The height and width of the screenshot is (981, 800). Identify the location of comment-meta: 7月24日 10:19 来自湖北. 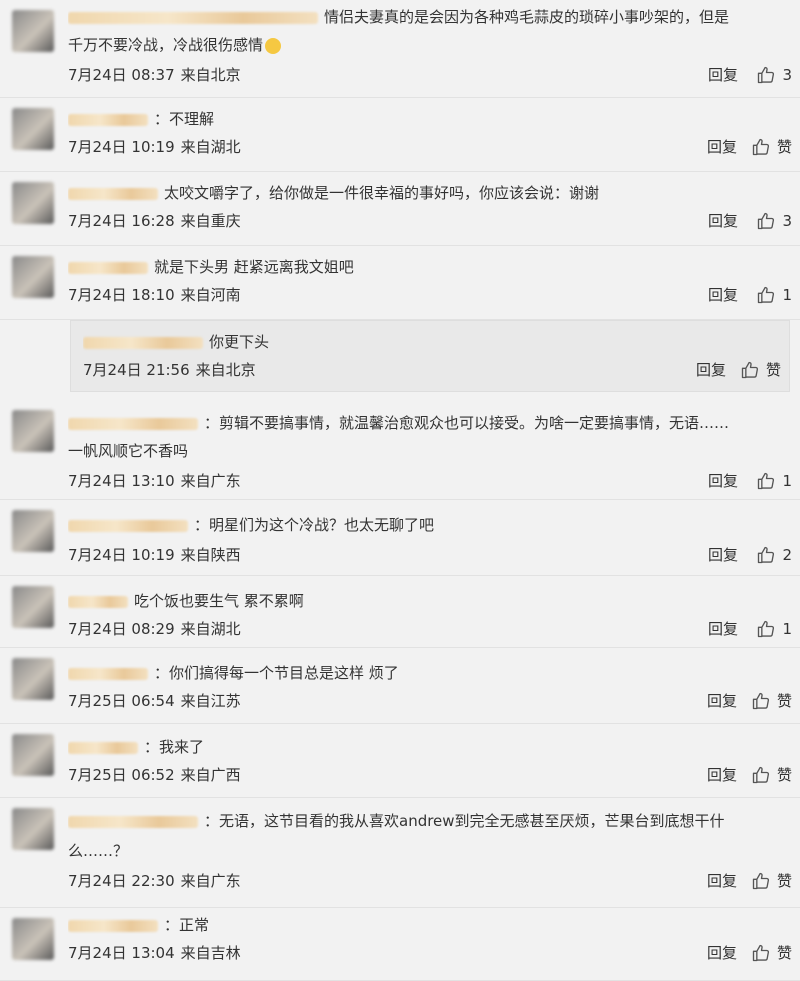
(157, 146).